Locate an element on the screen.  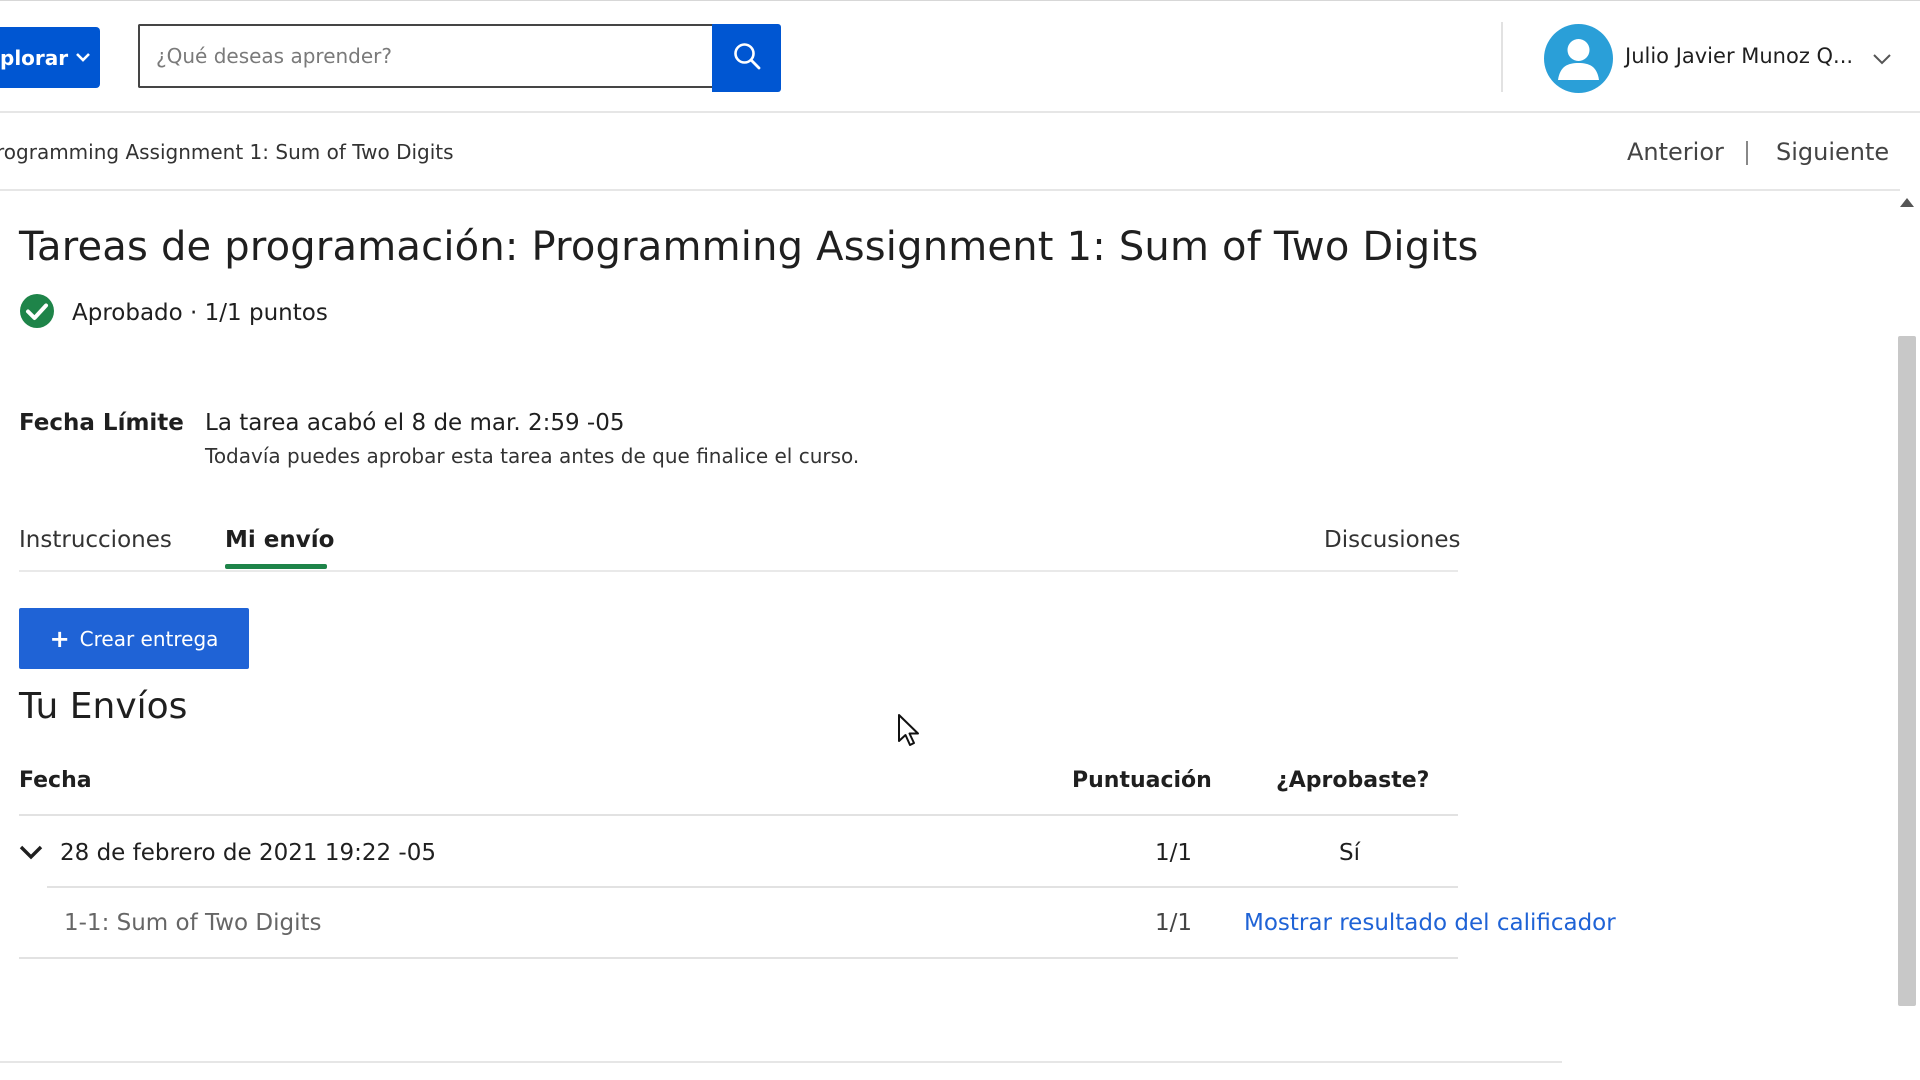
tab-my-submission: Mi envío is located at coordinates (279, 540).